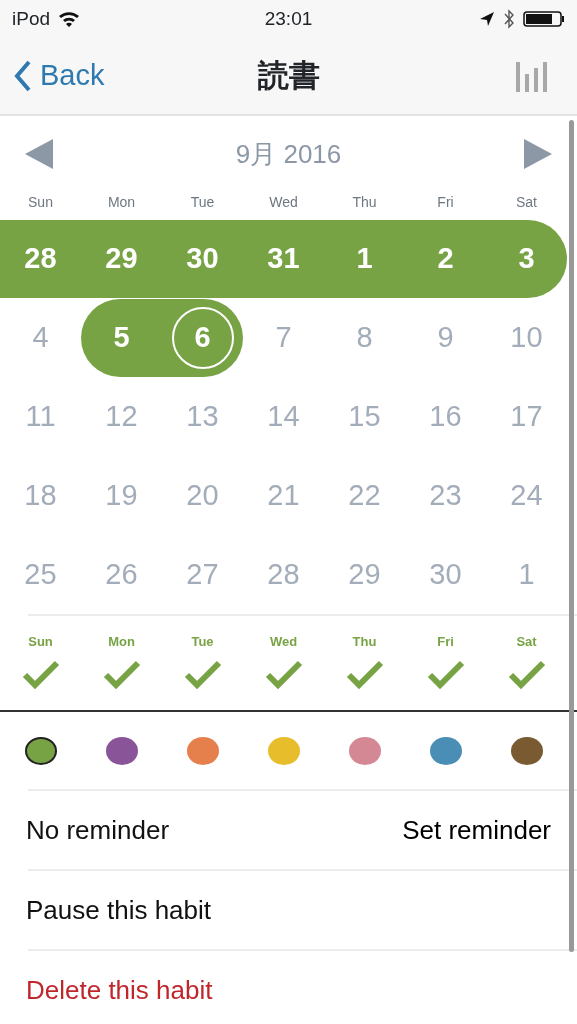 Image resolution: width=577 pixels, height=1024 pixels. What do you see at coordinates (98, 830) in the screenshot?
I see `reminder-status: No reminder` at bounding box center [98, 830].